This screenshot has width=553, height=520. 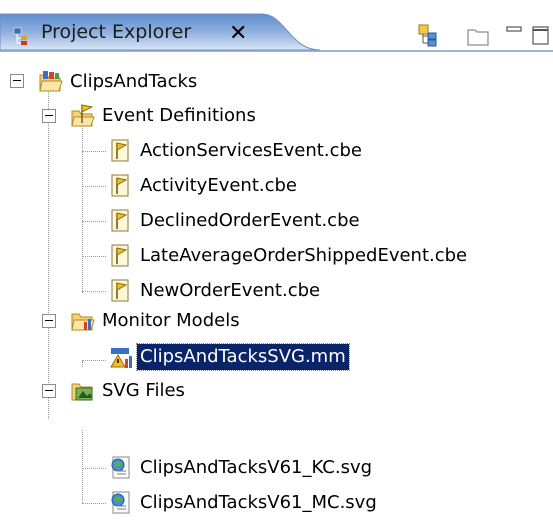 I want to click on project-collapse-toggle, so click(x=17, y=81).